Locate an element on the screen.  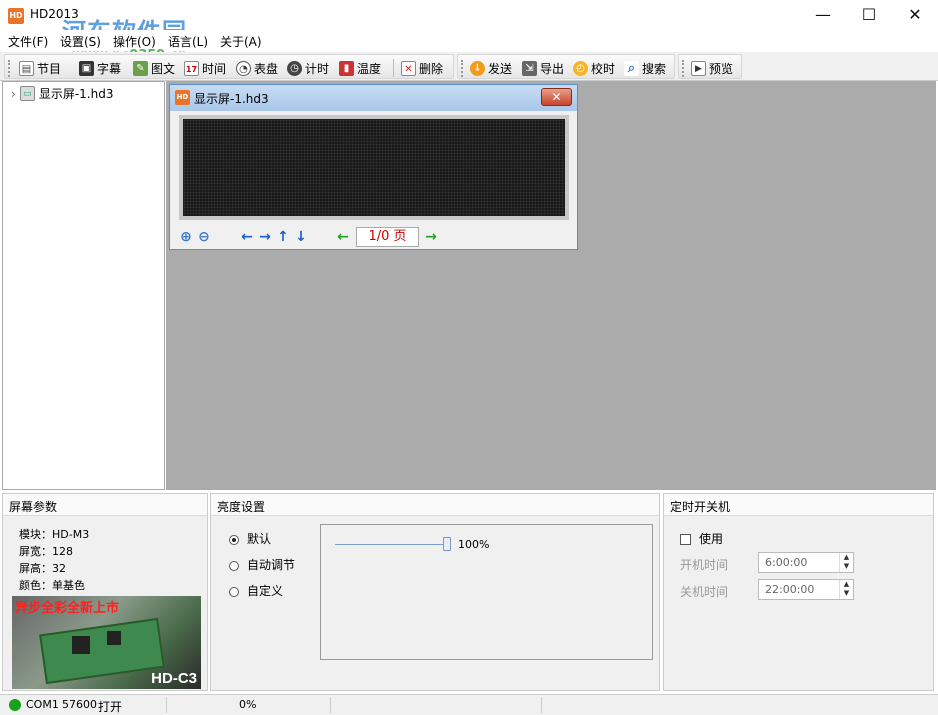
brightness-option-auto: 自动调节 is located at coordinates (262, 564).